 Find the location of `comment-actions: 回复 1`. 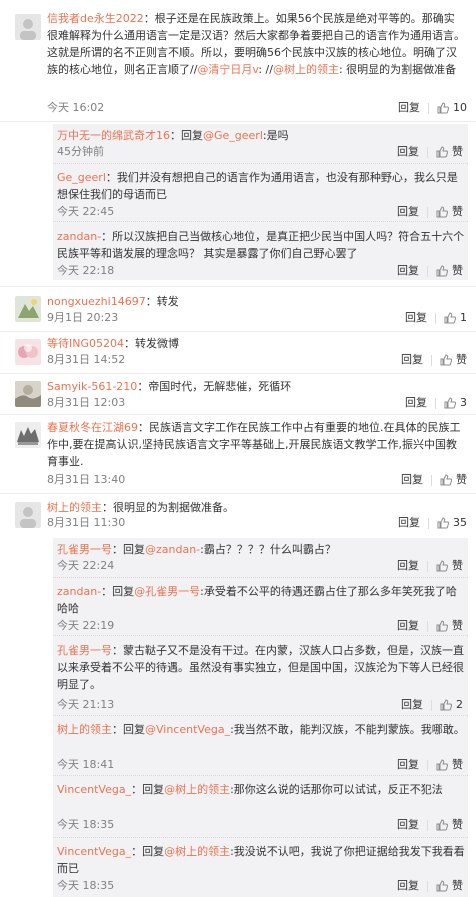

comment-actions: 回复 1 is located at coordinates (436, 318).